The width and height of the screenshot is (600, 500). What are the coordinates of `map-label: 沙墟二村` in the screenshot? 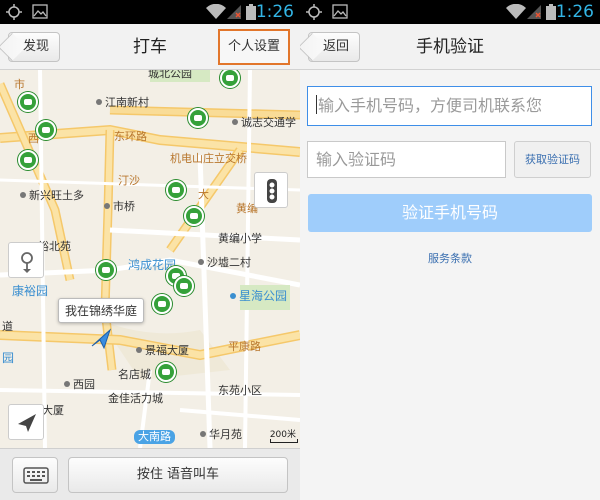 It's located at (224, 262).